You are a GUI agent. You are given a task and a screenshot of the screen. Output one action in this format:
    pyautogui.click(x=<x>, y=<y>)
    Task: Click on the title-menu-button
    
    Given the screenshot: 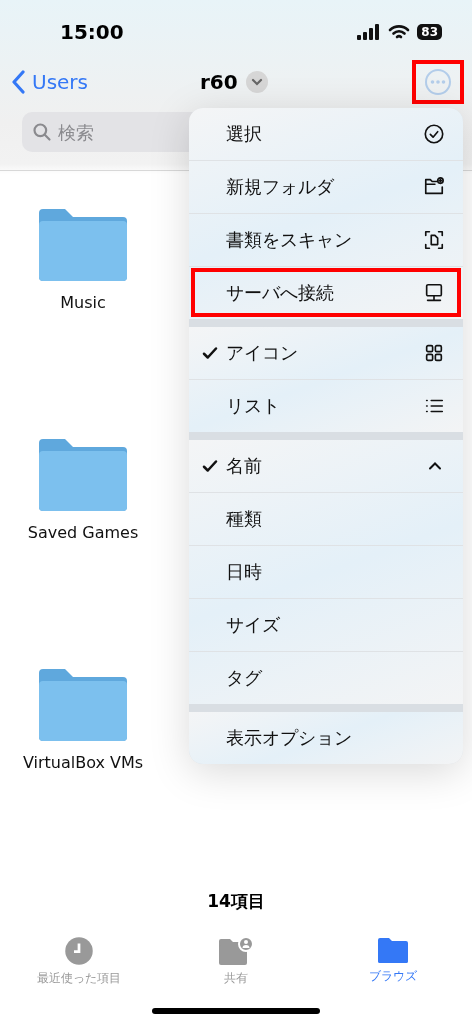 What is the action you would take?
    pyautogui.click(x=256, y=82)
    